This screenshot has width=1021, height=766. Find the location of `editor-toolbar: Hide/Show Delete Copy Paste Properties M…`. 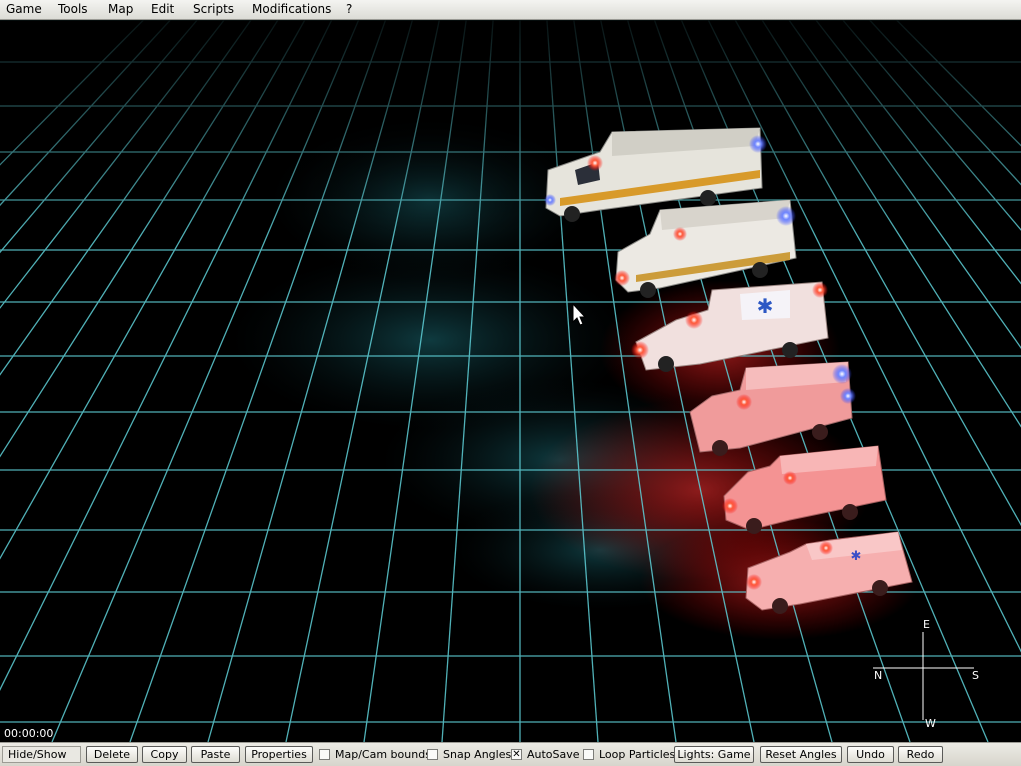

editor-toolbar: Hide/Show Delete Copy Paste Properties M… is located at coordinates (510, 754).